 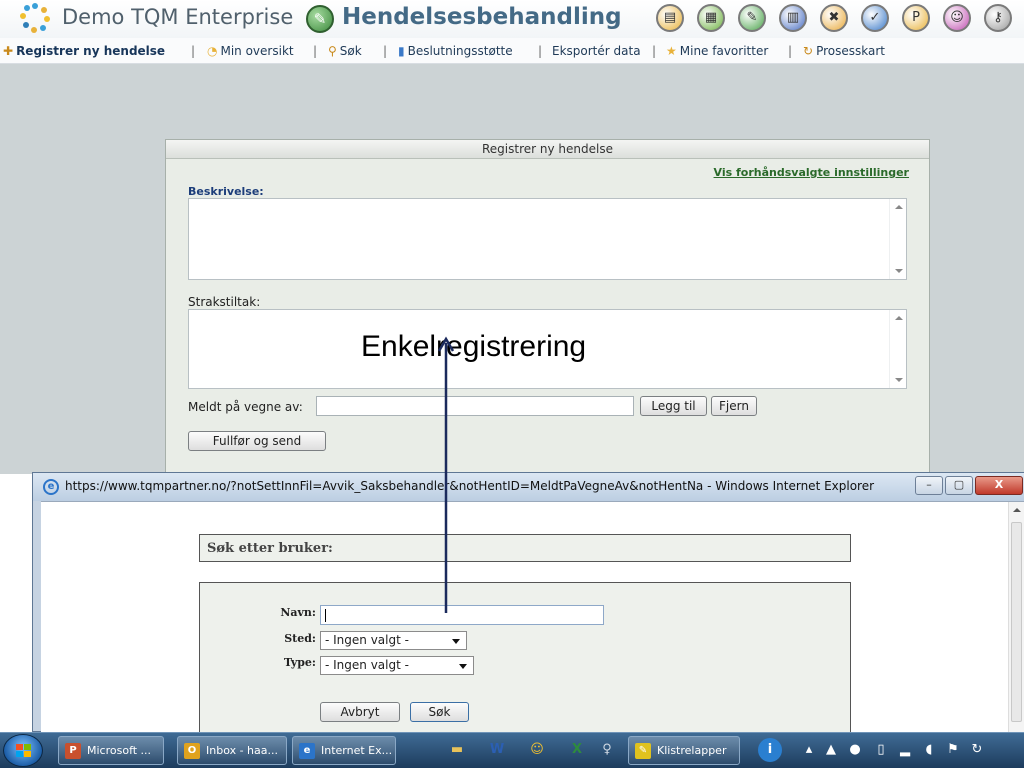 I want to click on search-user-heading: Søk etter bruker:, so click(x=270, y=548).